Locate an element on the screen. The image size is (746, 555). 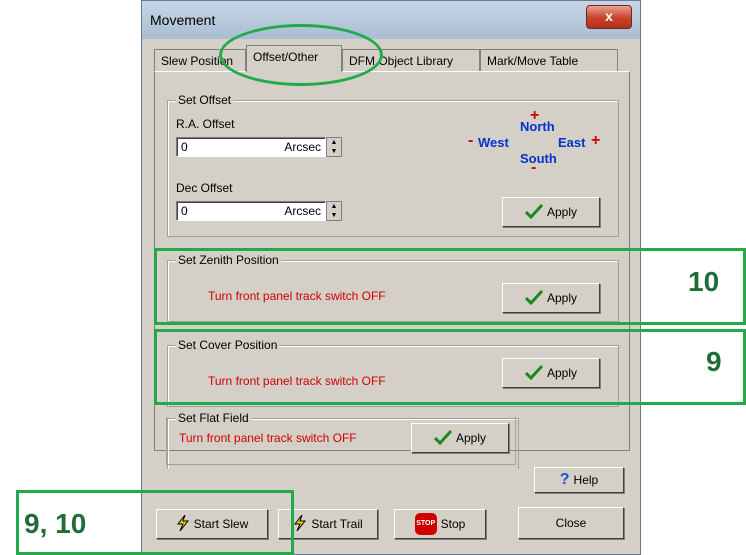
help-label: Help is located at coordinates (586, 480).